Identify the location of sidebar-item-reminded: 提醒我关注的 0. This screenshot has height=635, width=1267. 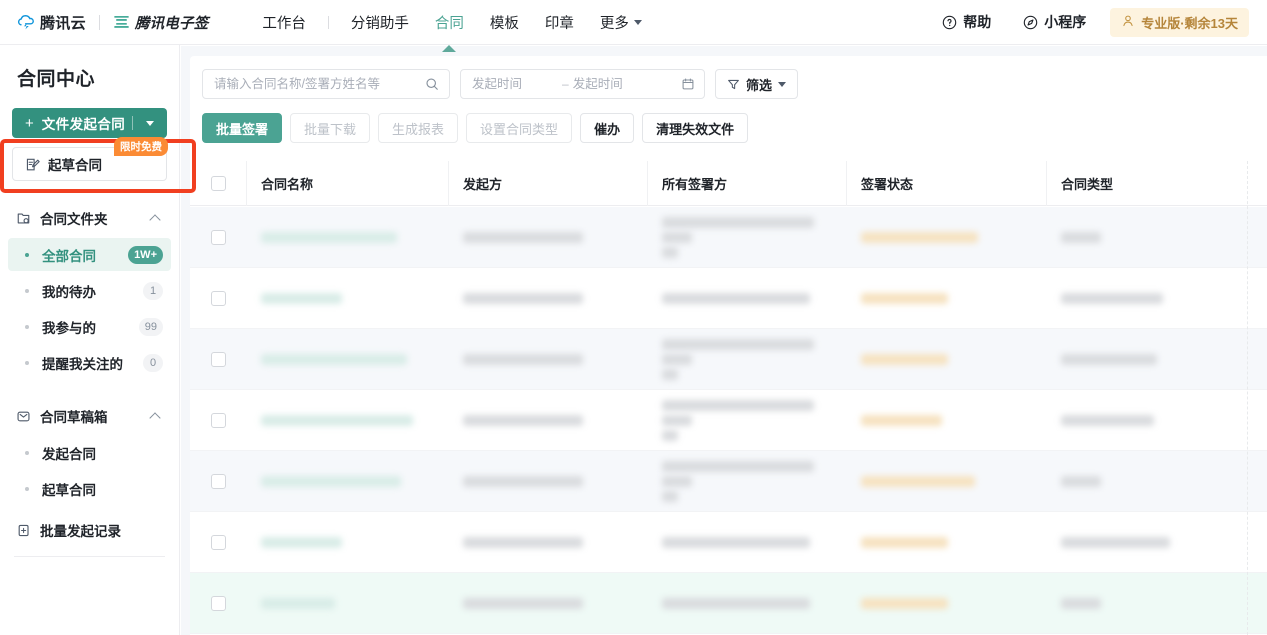
(89, 362).